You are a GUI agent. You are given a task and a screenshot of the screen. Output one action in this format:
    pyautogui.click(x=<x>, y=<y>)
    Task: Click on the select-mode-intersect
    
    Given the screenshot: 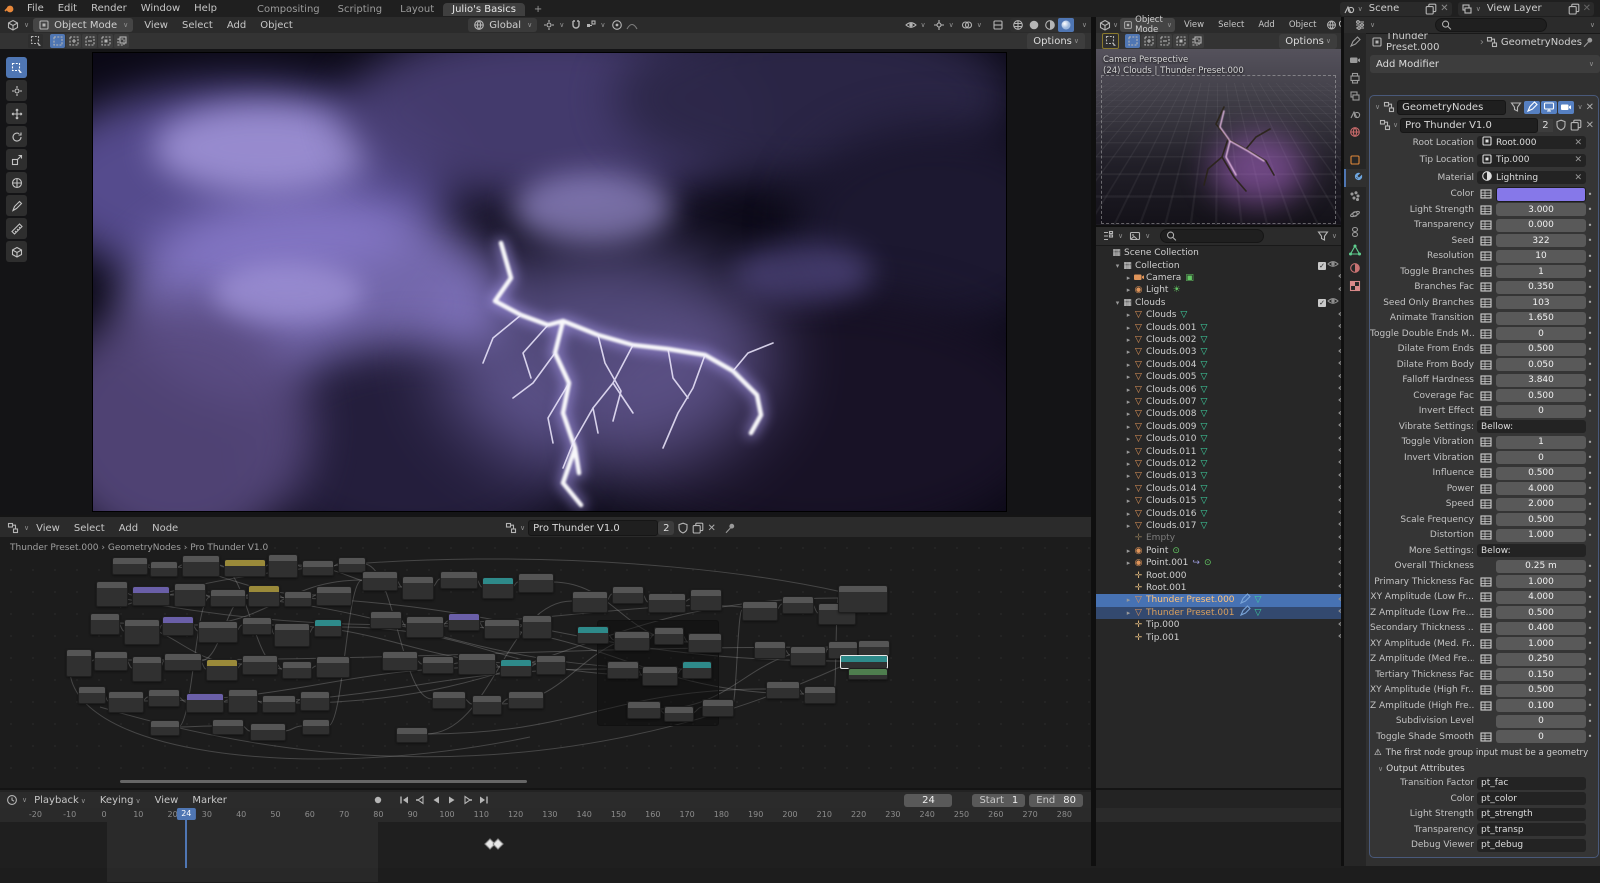 What is the action you would take?
    pyautogui.click(x=121, y=41)
    